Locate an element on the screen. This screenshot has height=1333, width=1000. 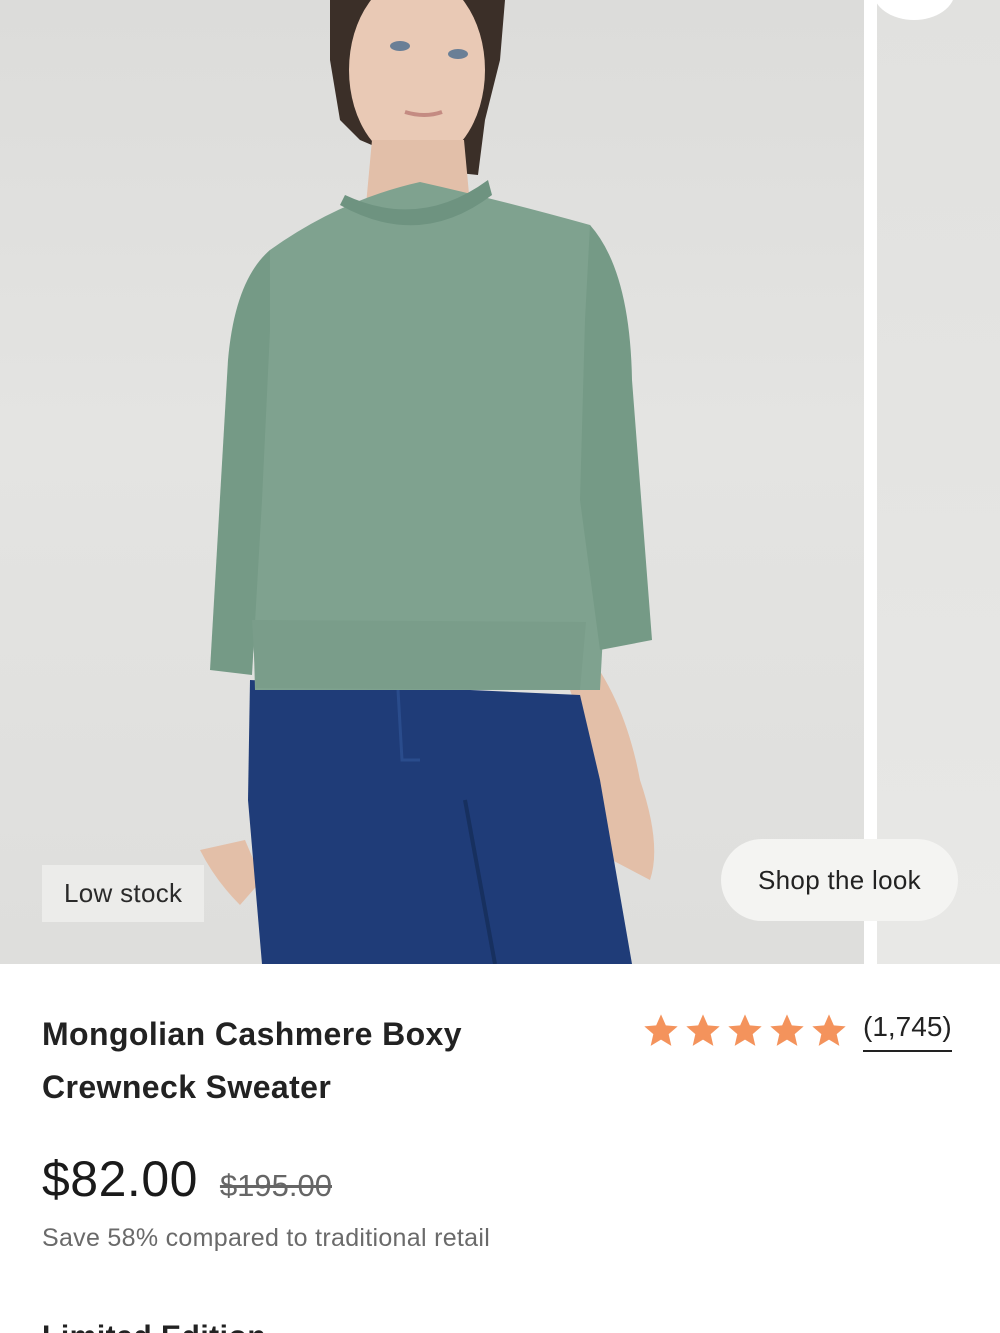
product-title: Mongolian Cashmere Boxy Crewneck Sweater is located at coordinates (252, 1060).